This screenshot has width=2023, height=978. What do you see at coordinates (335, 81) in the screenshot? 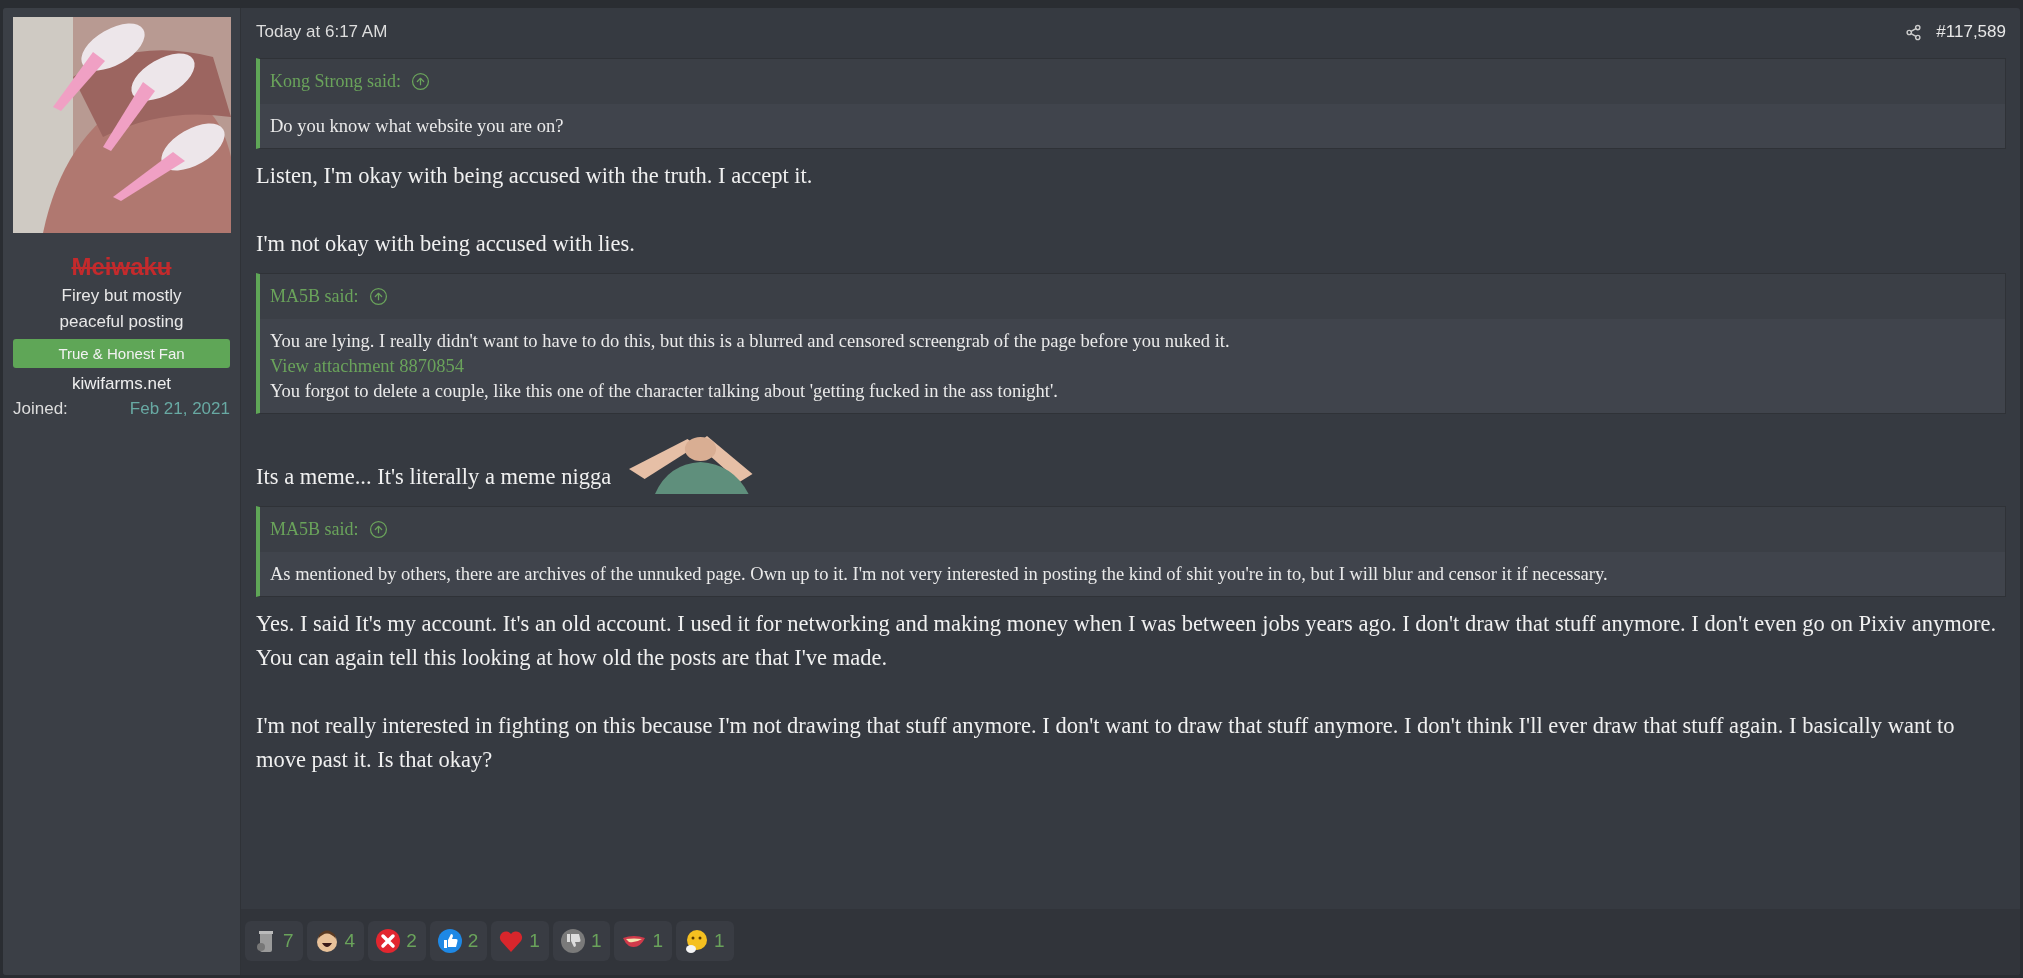
I see `quote-author: Kong Strong said:` at bounding box center [335, 81].